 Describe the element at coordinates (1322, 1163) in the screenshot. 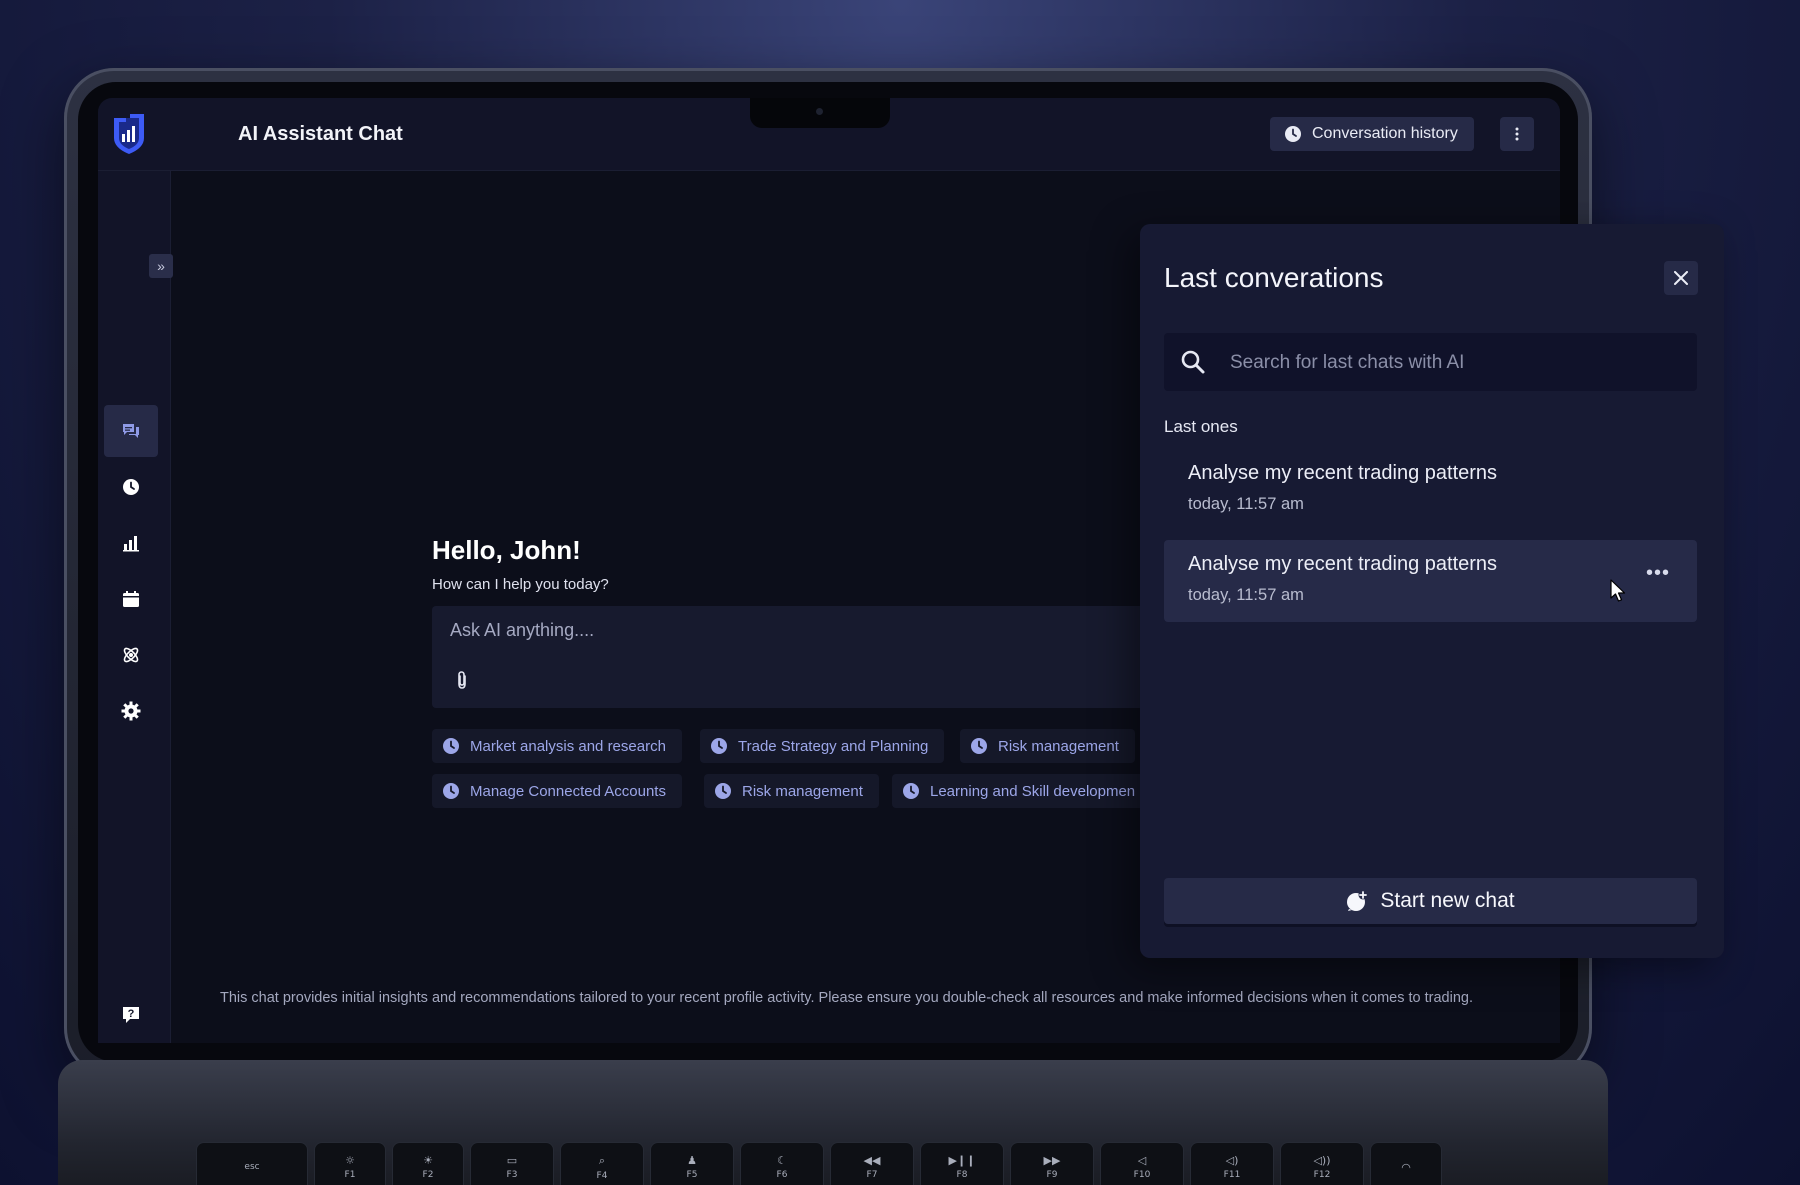

I see `key-f12: ◁)) F12` at that location.